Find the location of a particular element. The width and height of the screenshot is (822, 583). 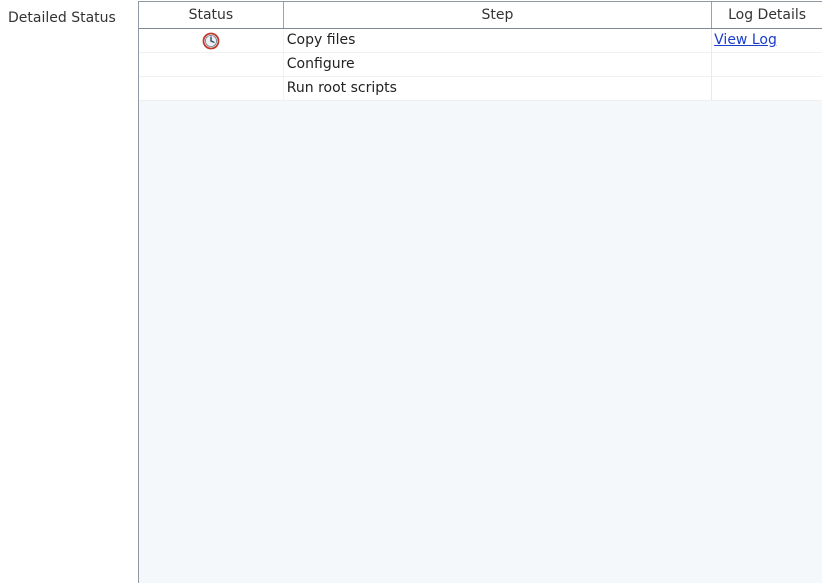

log-cell: View Log is located at coordinates (767, 40).